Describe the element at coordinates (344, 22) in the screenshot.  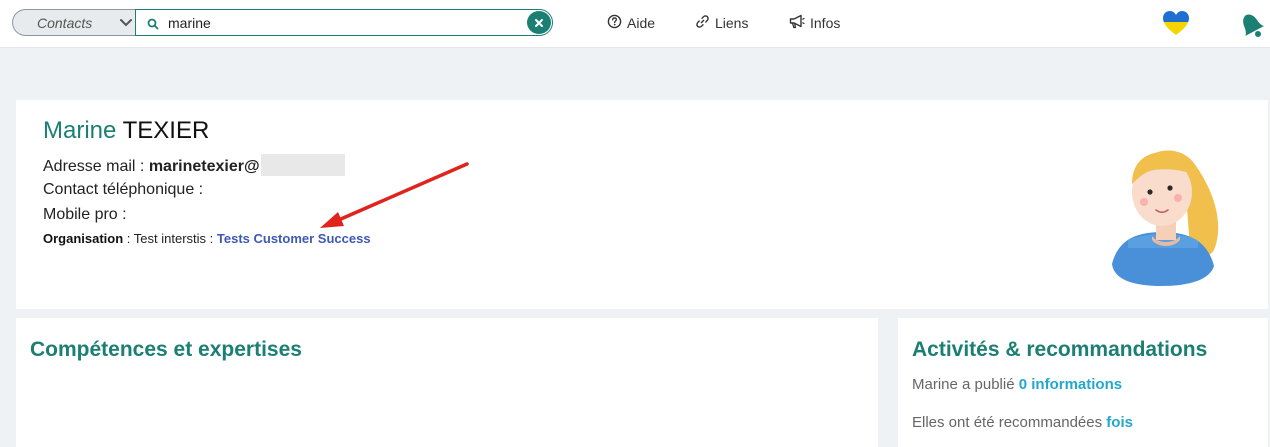
I see `search-input: marine` at that location.